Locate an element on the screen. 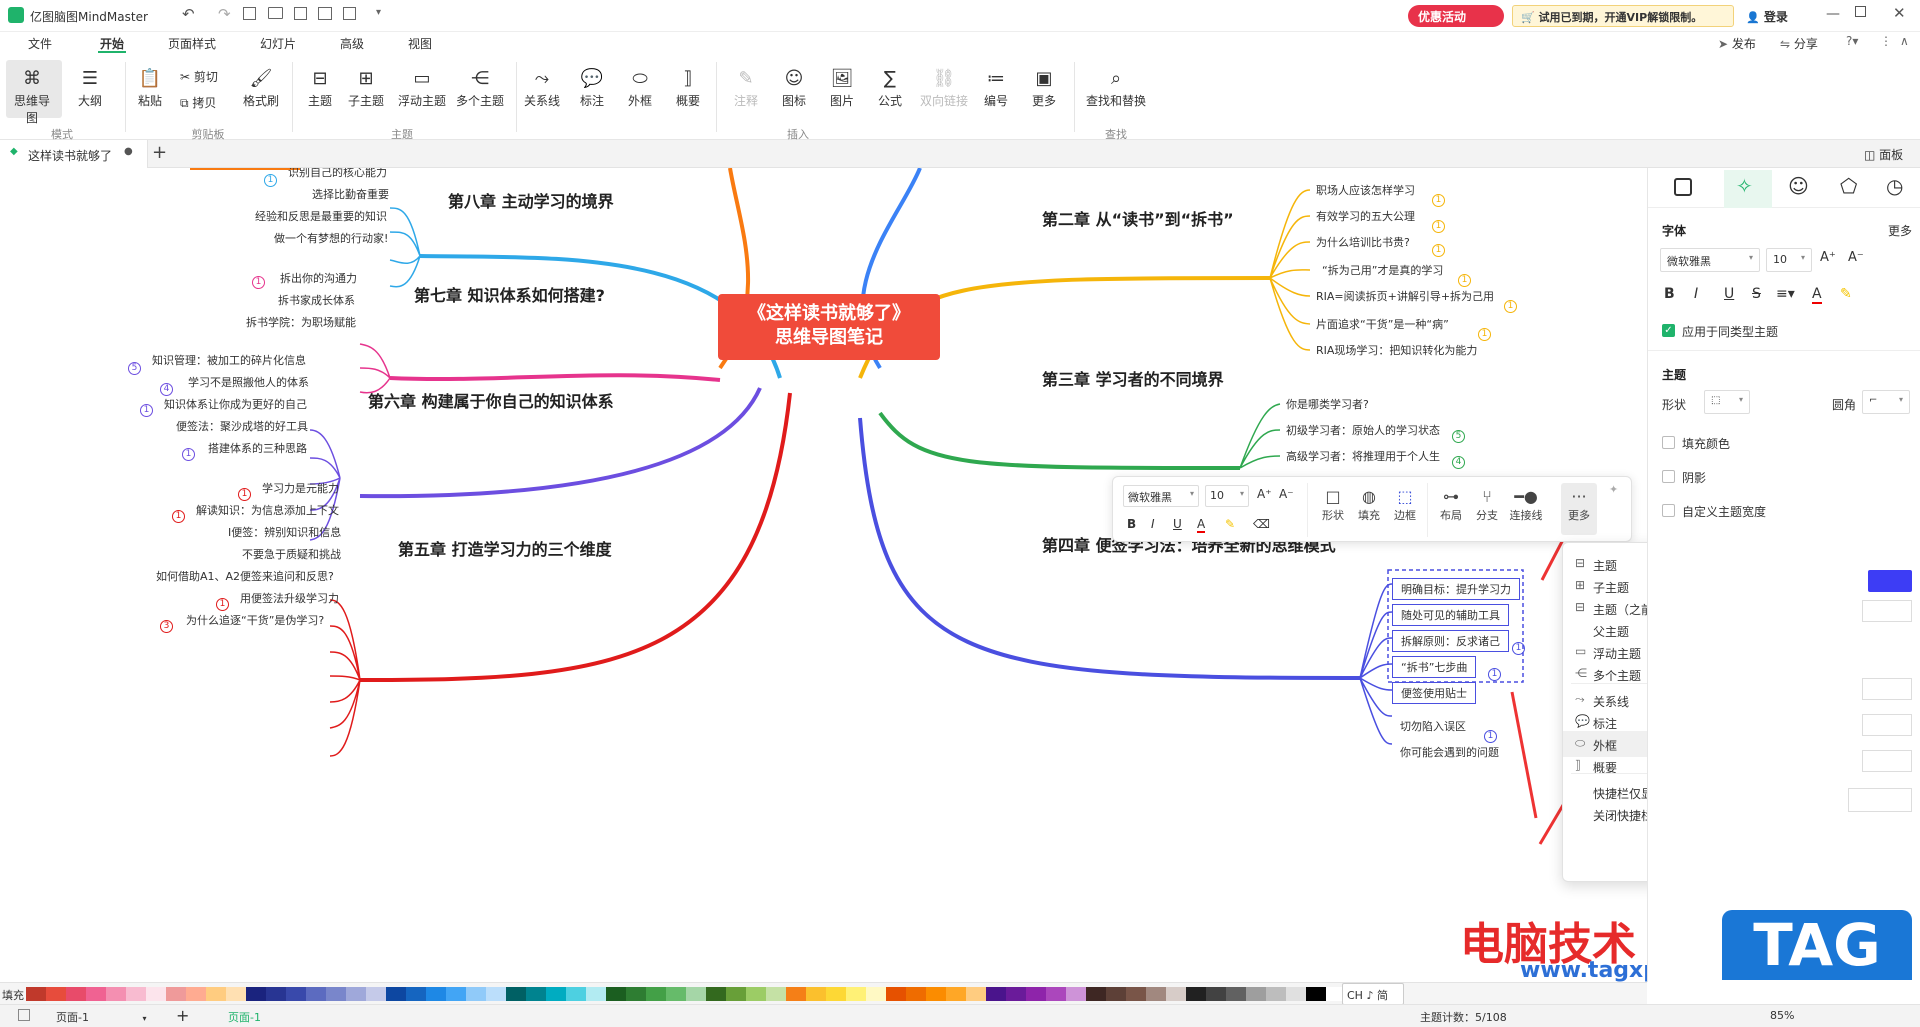  clock-tab-icon: ◷ is located at coordinates (1894, 186).